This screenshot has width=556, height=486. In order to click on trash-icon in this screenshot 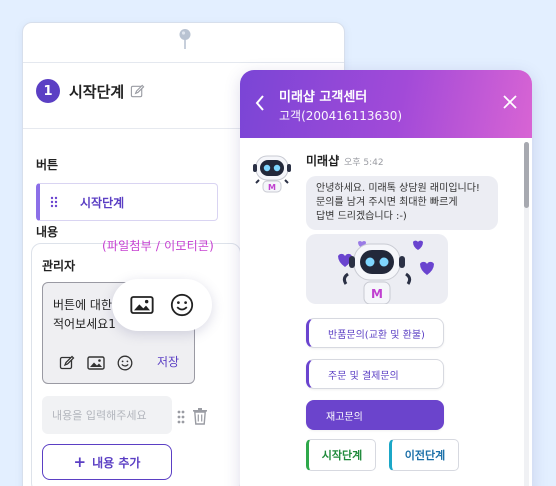, I will do `click(200, 416)`.